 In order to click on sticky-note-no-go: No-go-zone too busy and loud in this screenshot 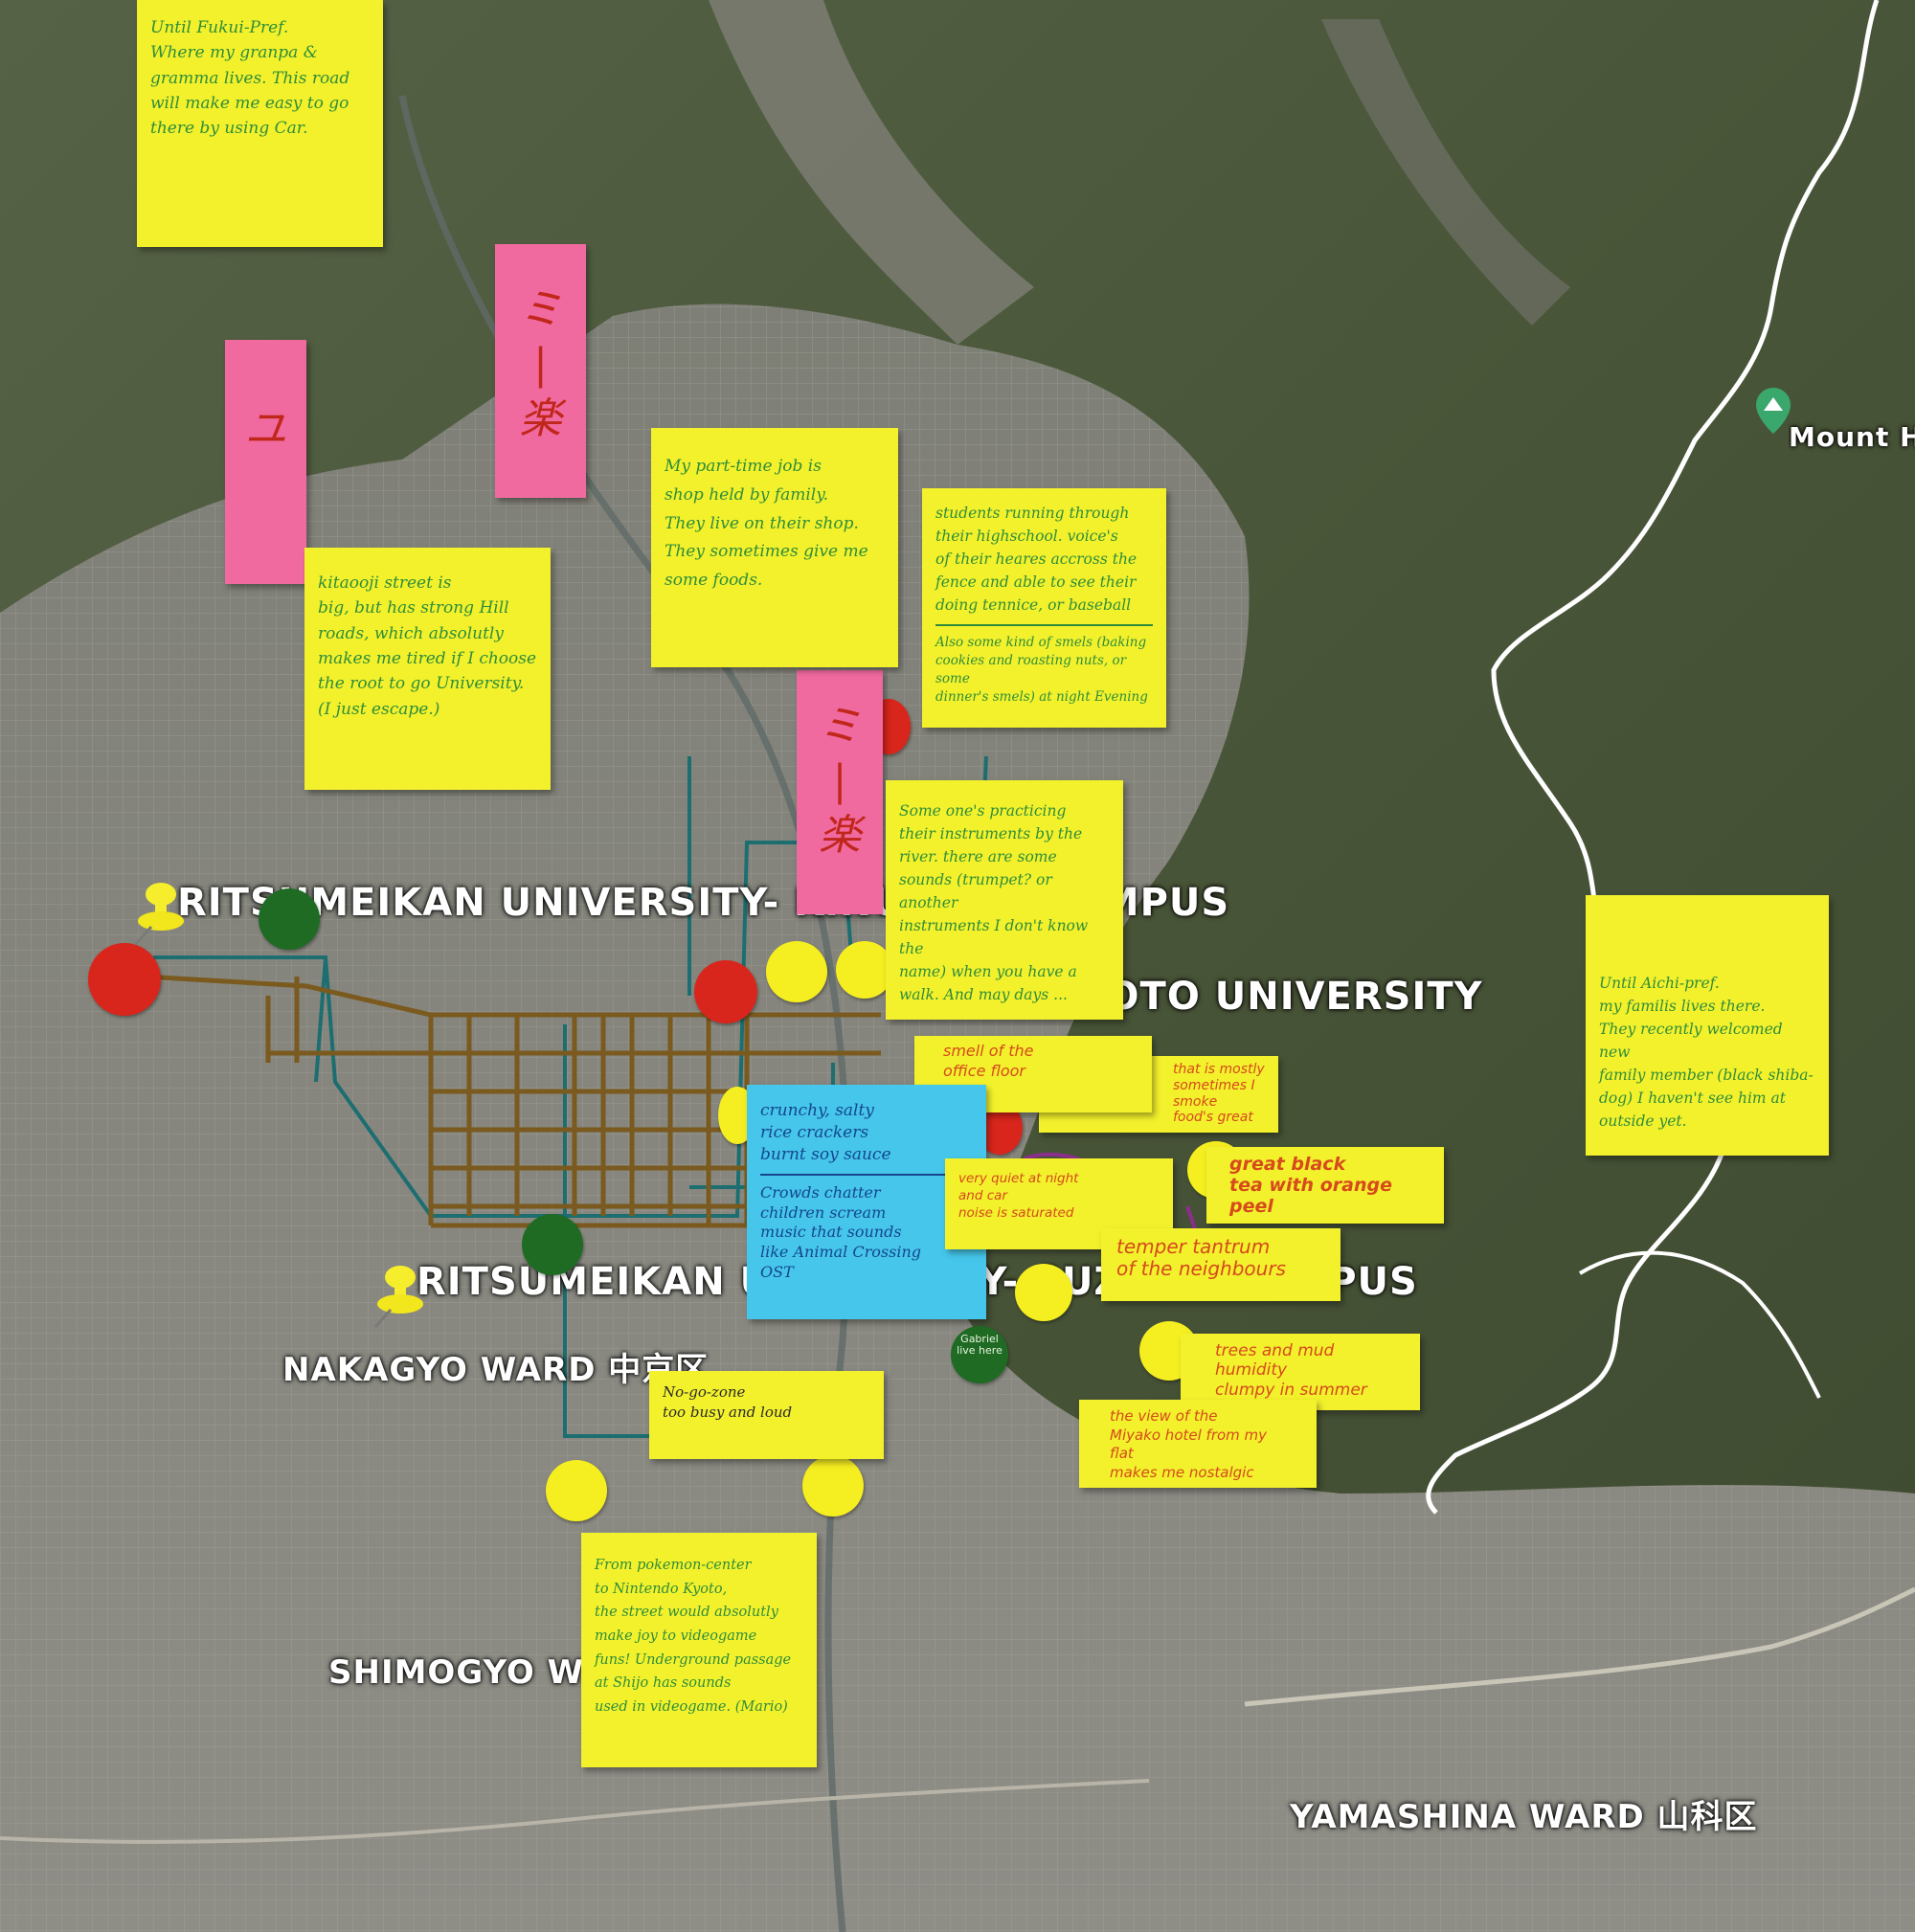, I will do `click(767, 1415)`.